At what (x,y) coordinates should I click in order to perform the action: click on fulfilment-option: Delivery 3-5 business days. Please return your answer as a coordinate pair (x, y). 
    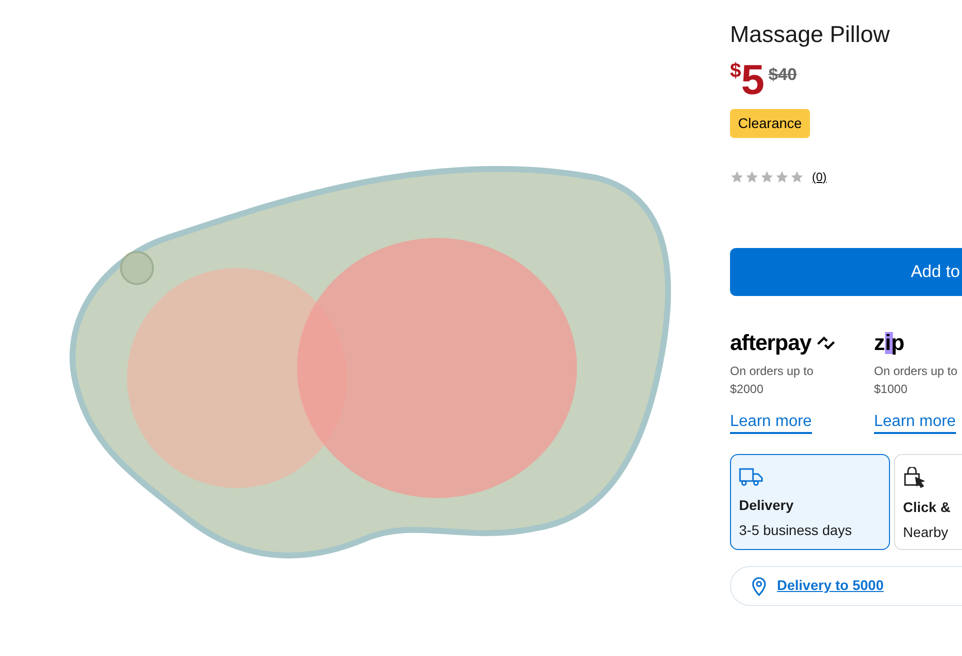
    Looking at the image, I should click on (810, 502).